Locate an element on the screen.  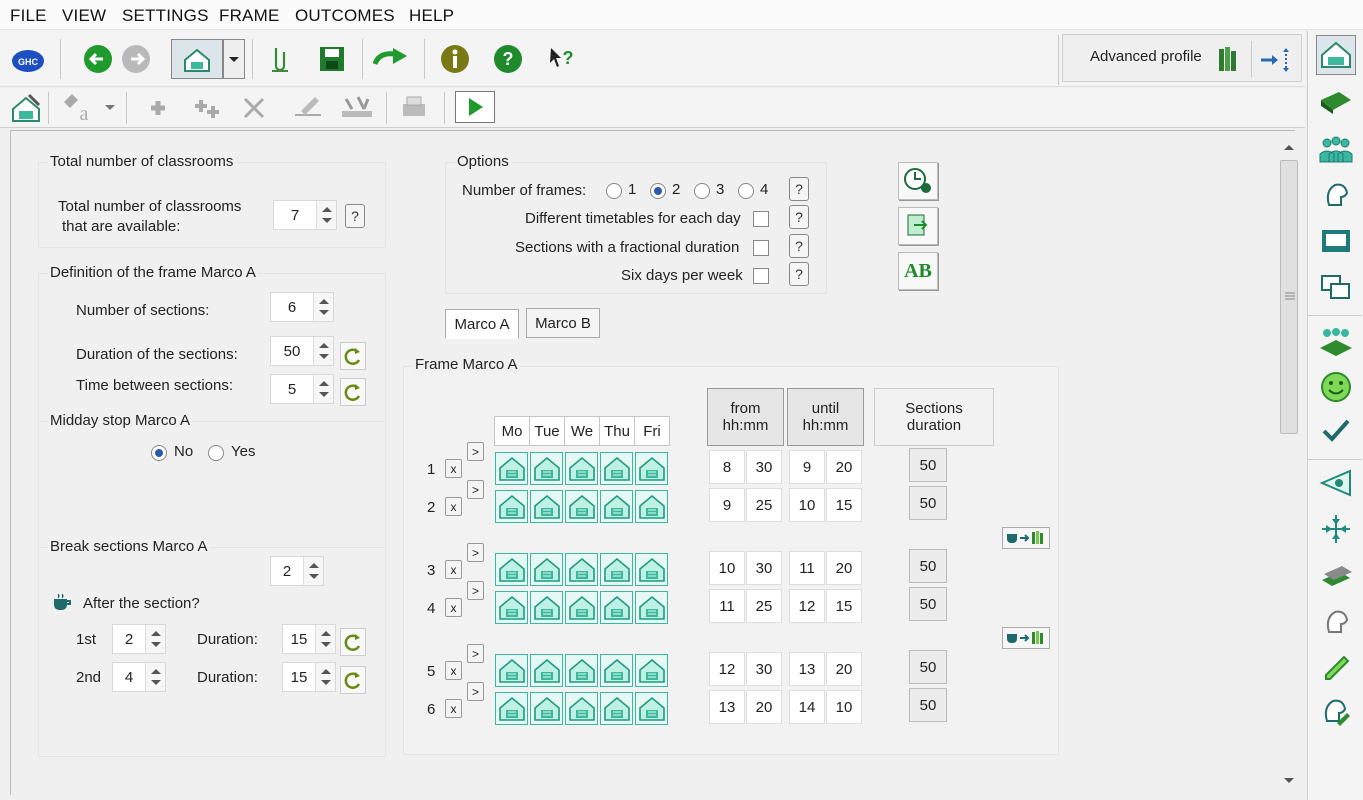
tab-marco-b: Marco B is located at coordinates (563, 323).